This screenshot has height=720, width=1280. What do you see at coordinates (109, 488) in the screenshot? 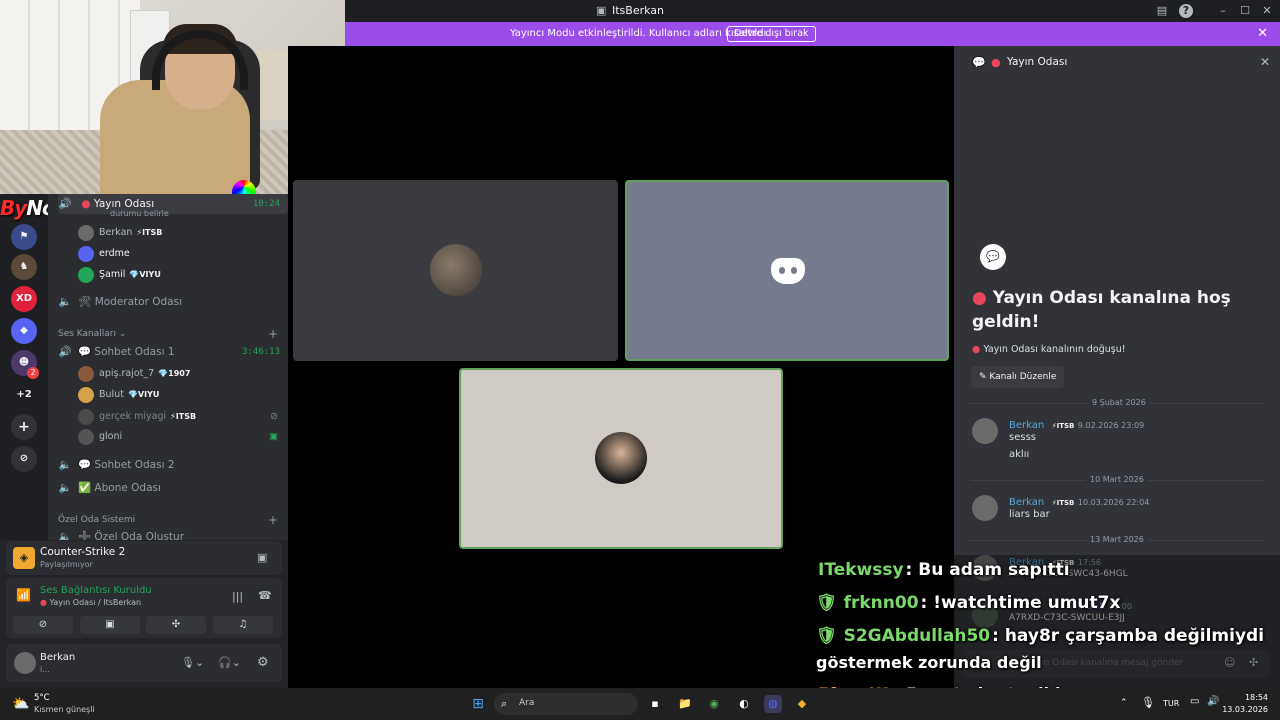
I see `channel-abone: 🔈 ✅ Abone Odası` at bounding box center [109, 488].